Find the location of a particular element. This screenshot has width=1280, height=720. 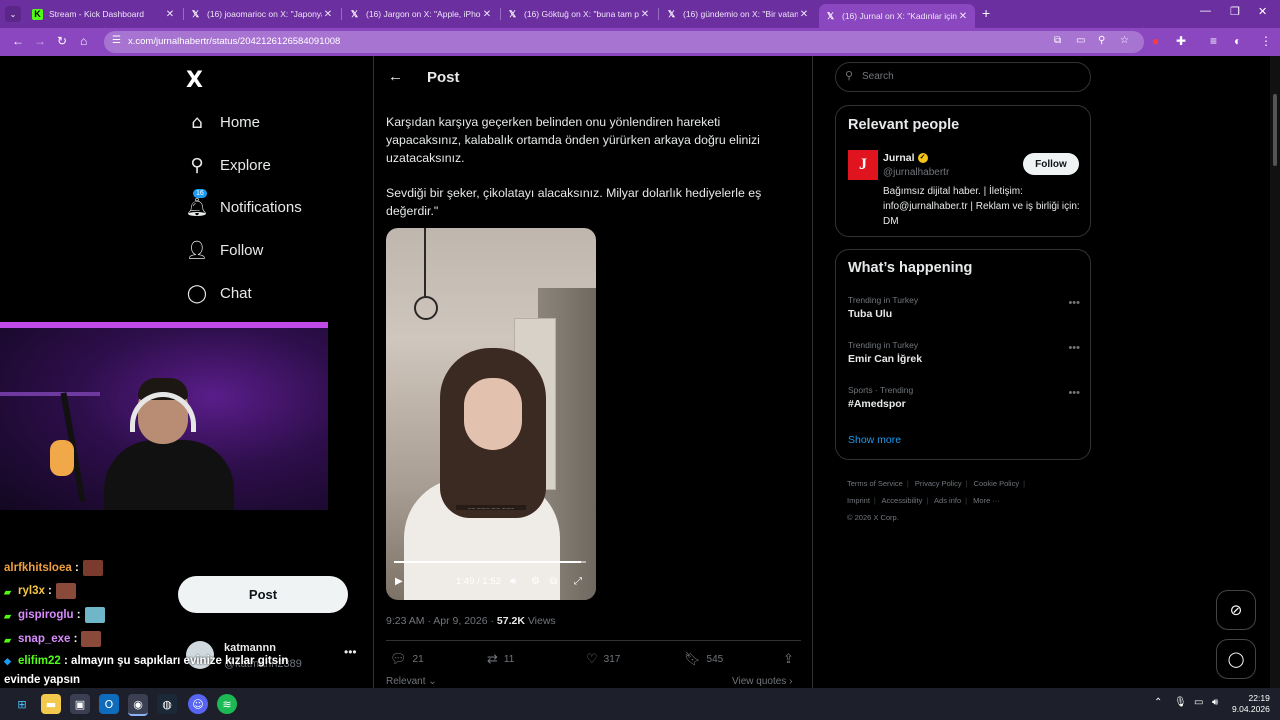

sidebar-item-notifications: 🔔︎ 16 Notifications is located at coordinates (244, 205).